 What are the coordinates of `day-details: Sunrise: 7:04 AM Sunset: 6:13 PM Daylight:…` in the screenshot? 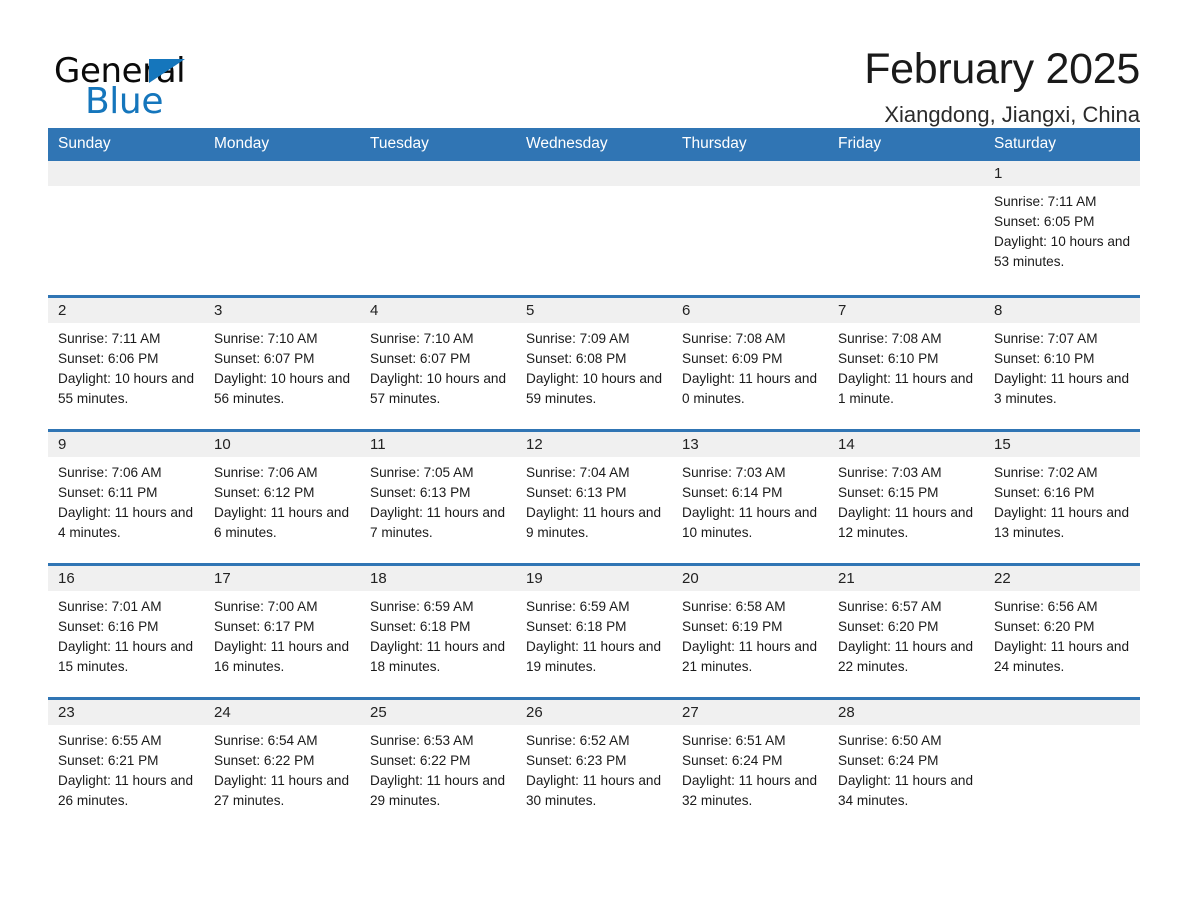 It's located at (594, 499).